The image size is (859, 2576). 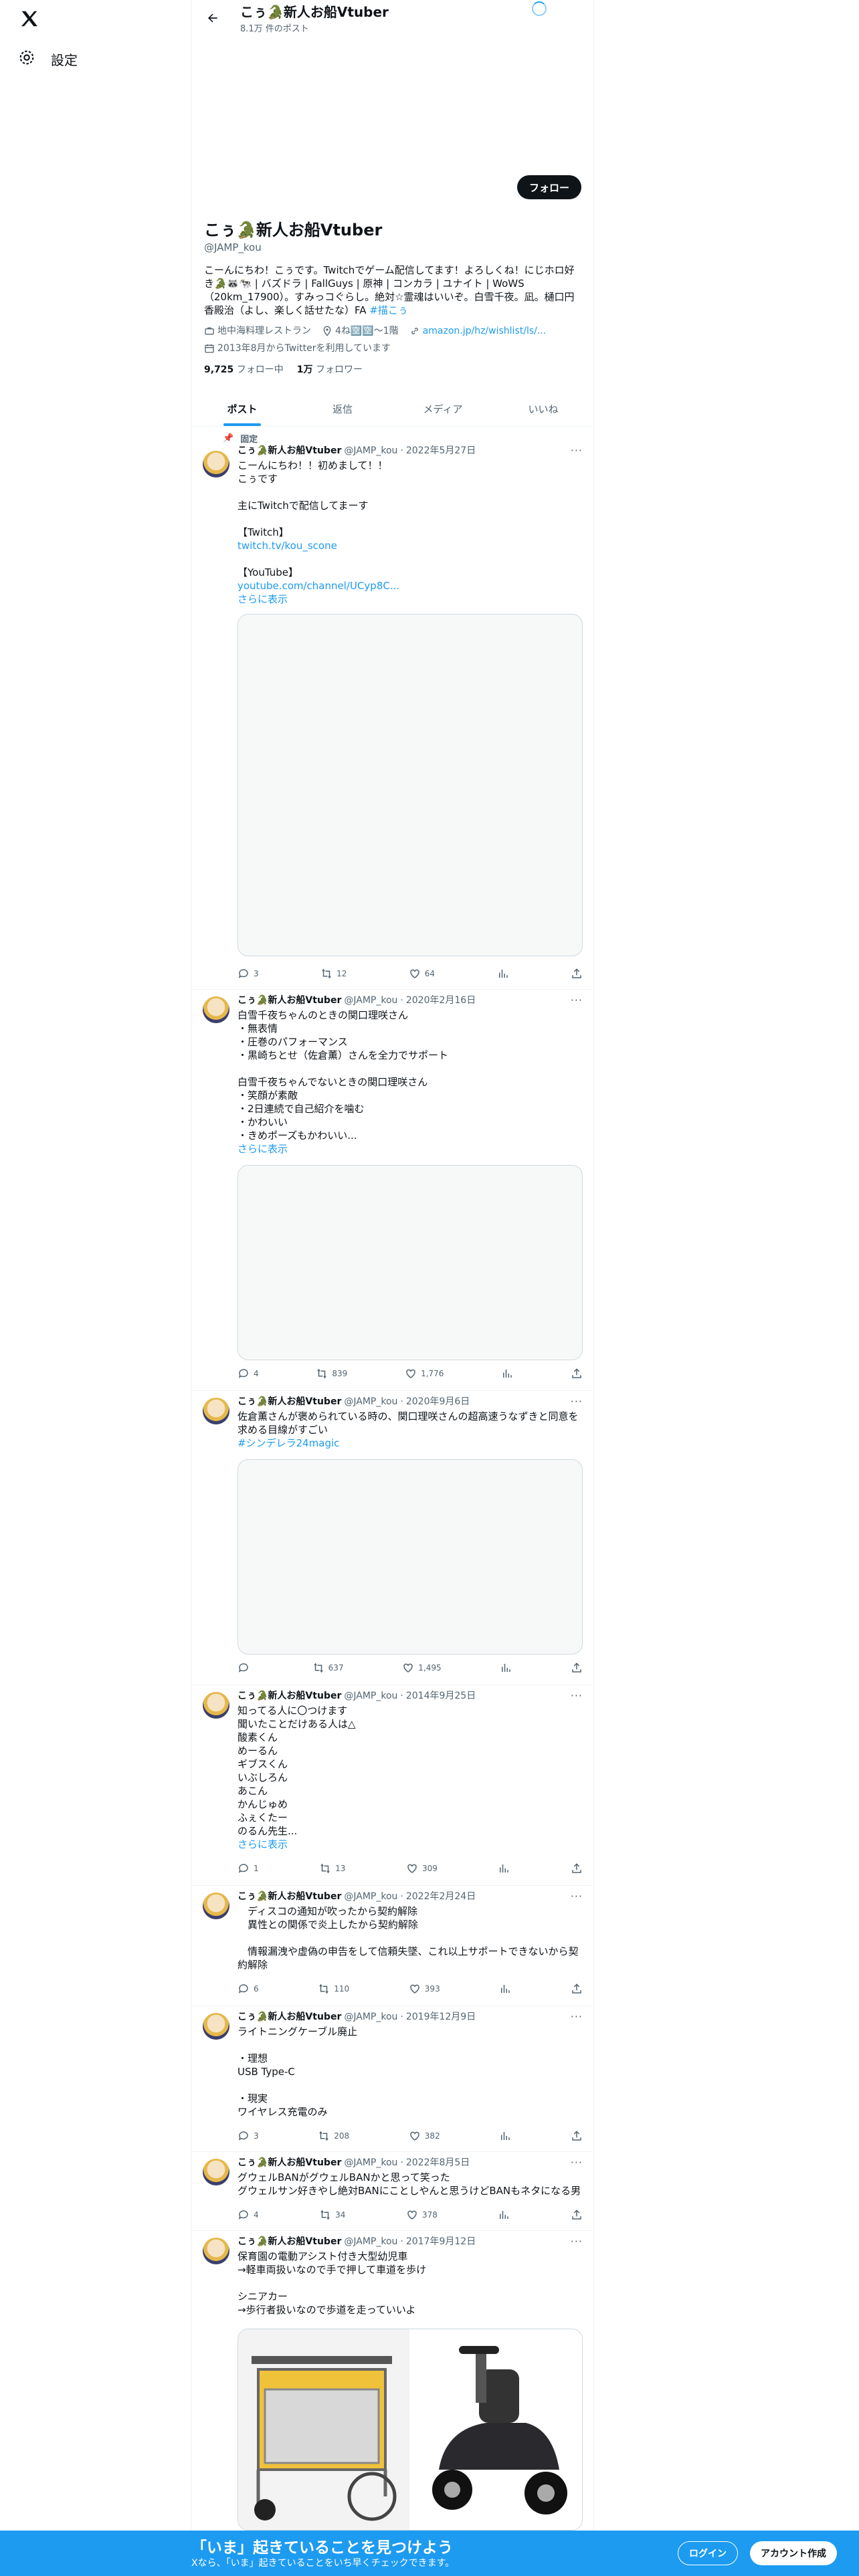 What do you see at coordinates (422, 2215) in the screenshot?
I see `like-button: 378` at bounding box center [422, 2215].